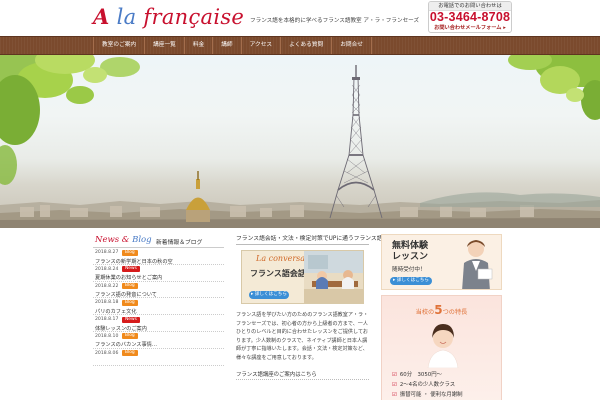 This screenshot has width=600, height=400. Describe the element at coordinates (128, 277) in the screenshot. I see `news-title: 夏期休業のお知らせとご案内` at that location.